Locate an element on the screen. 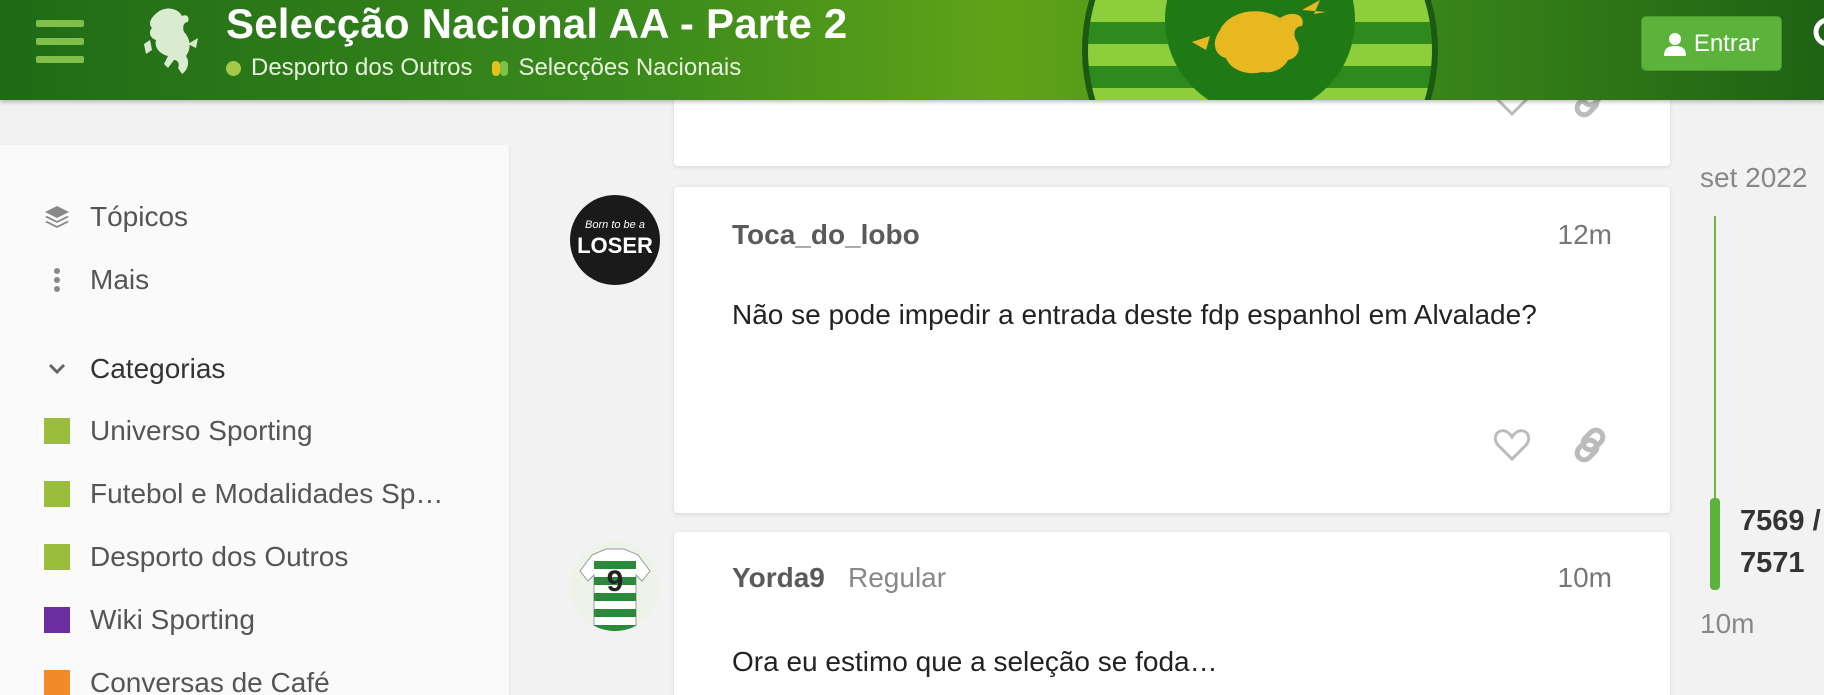 Image resolution: width=1824 pixels, height=695 pixels. timeline-position-current: 7569 / is located at coordinates (1780, 521).